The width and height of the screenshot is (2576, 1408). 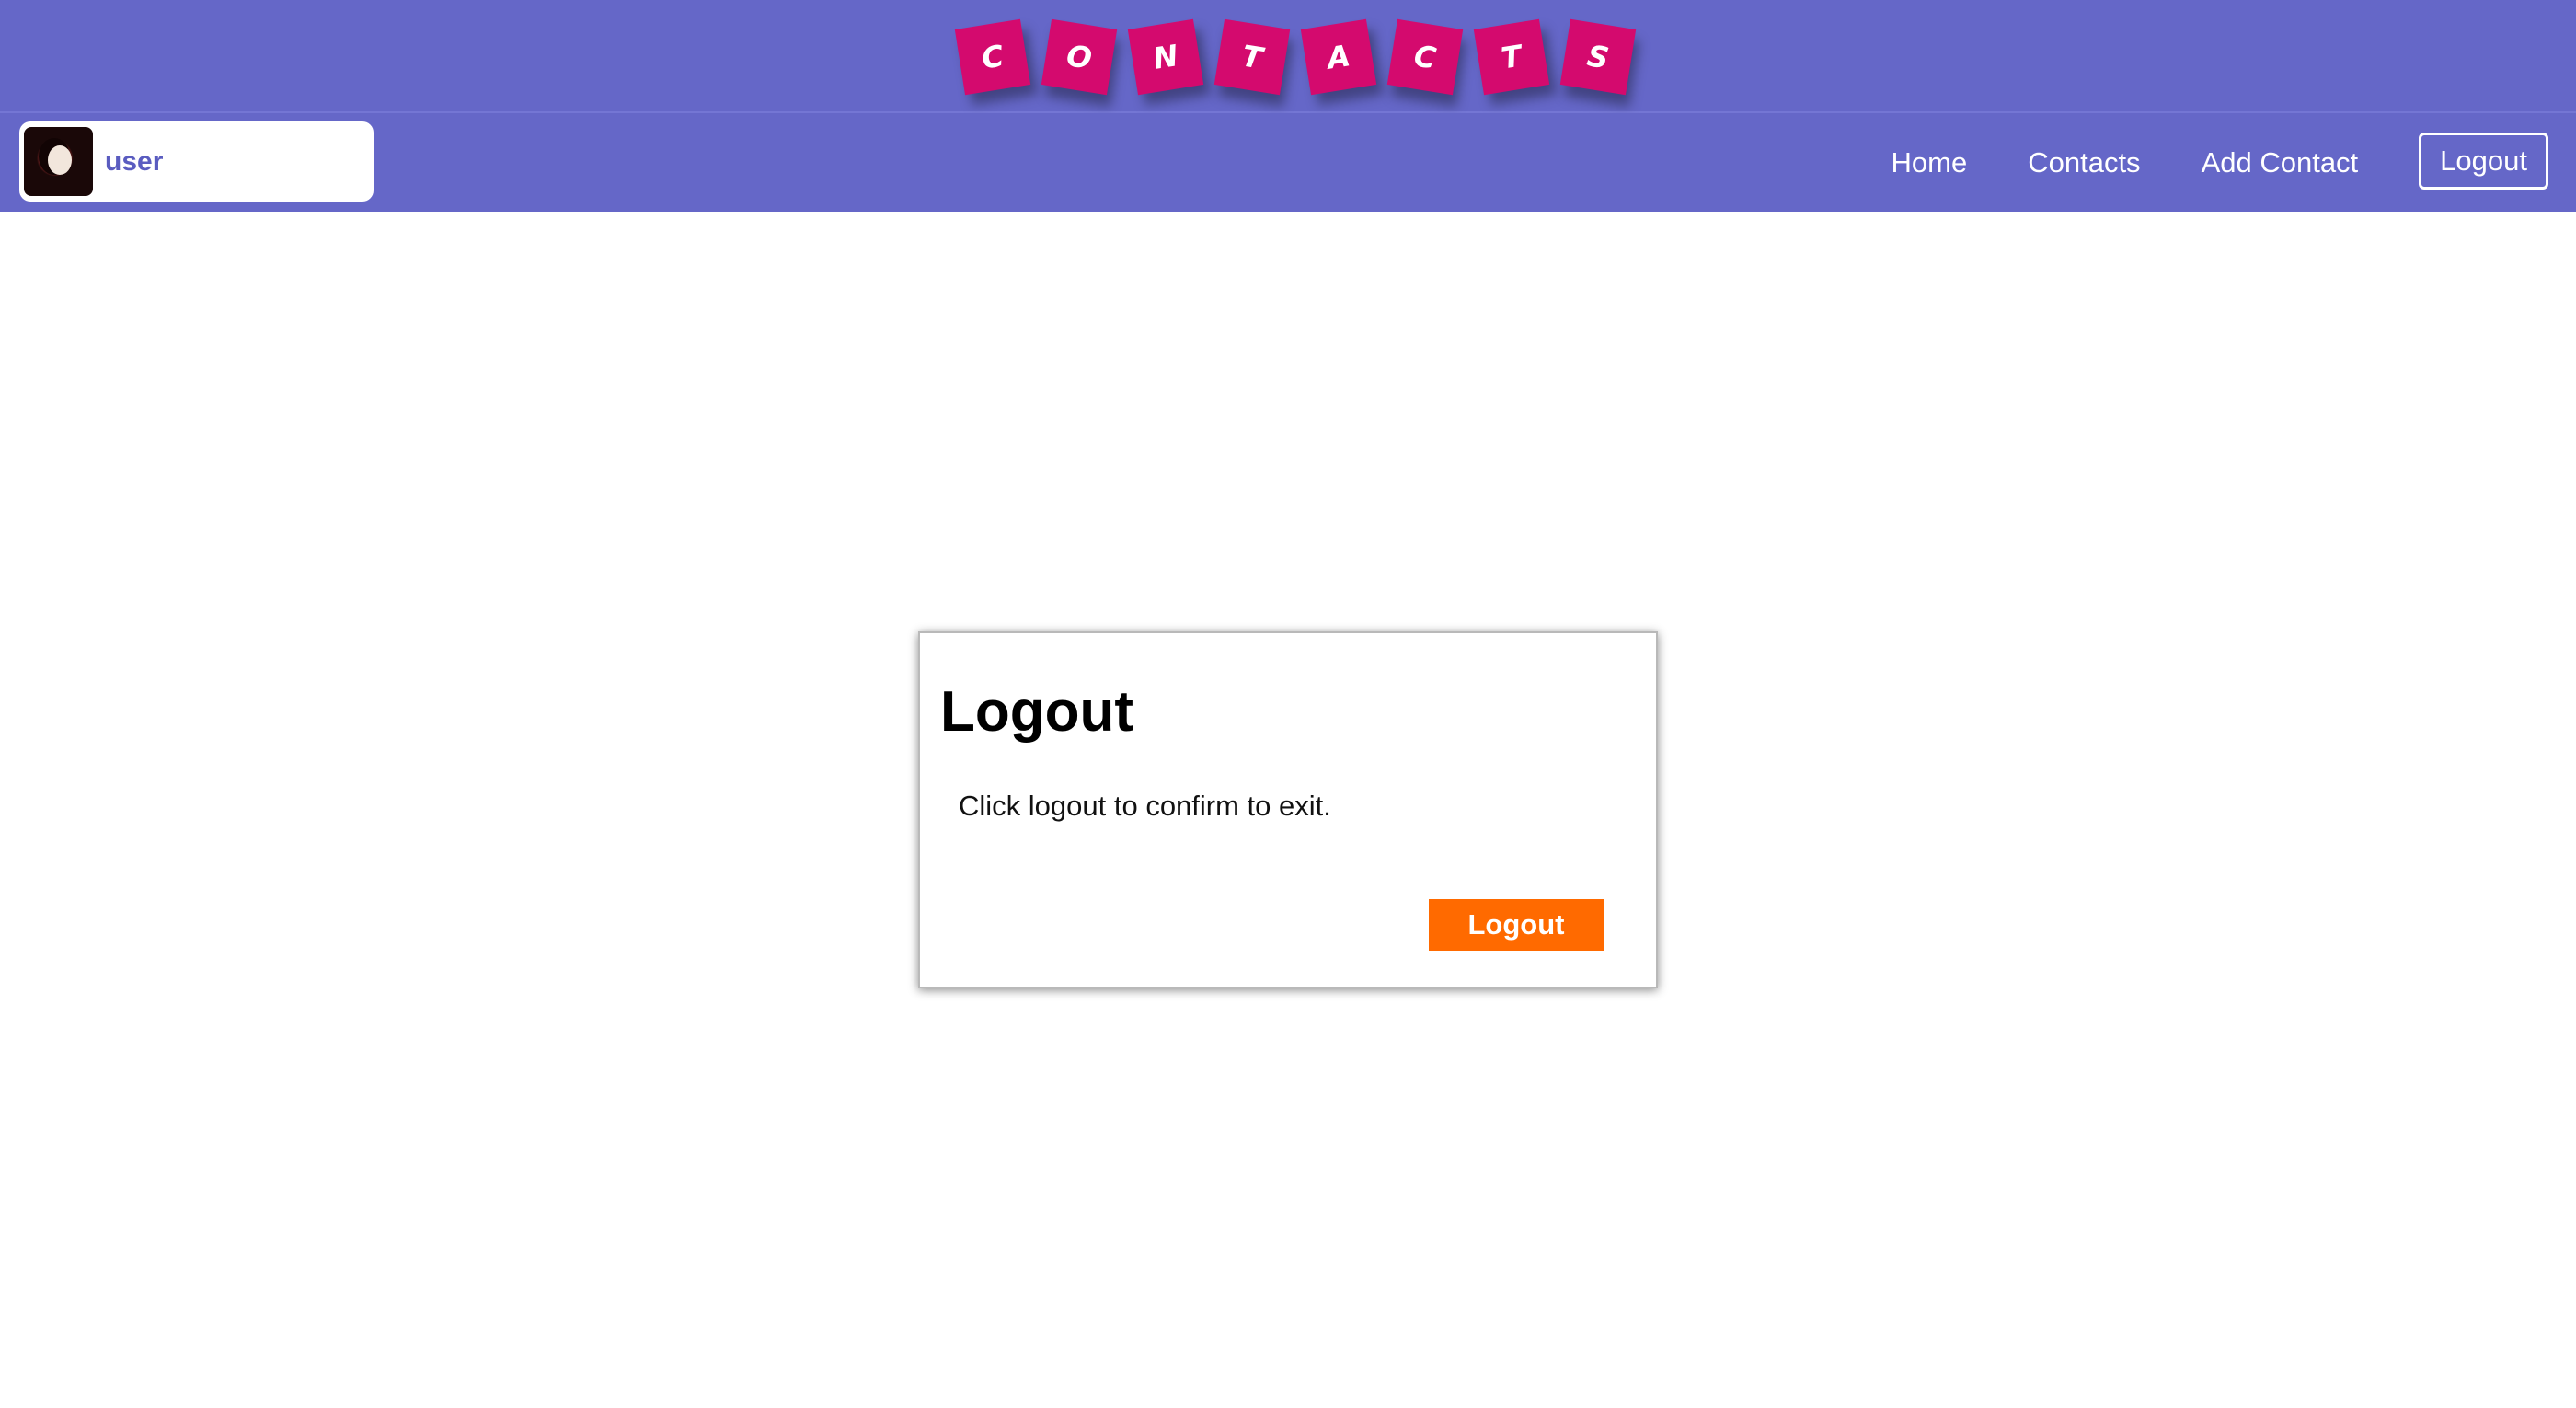 What do you see at coordinates (1598, 57) in the screenshot?
I see `logo-tile-s: S` at bounding box center [1598, 57].